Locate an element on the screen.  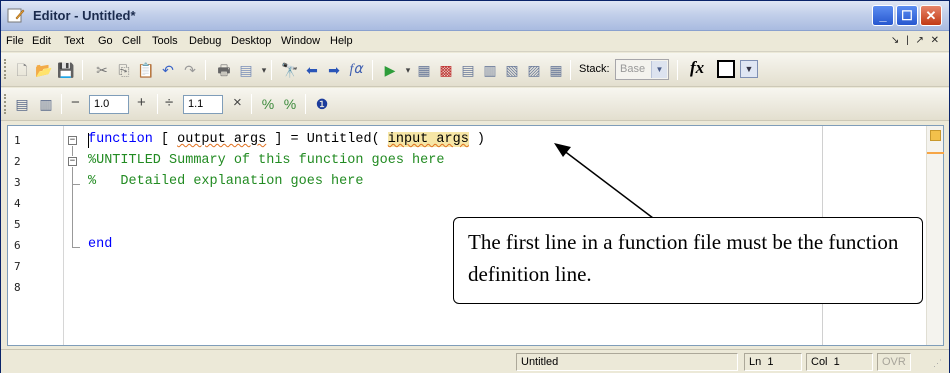
line-number: 1 is located at coordinates (17, 140).